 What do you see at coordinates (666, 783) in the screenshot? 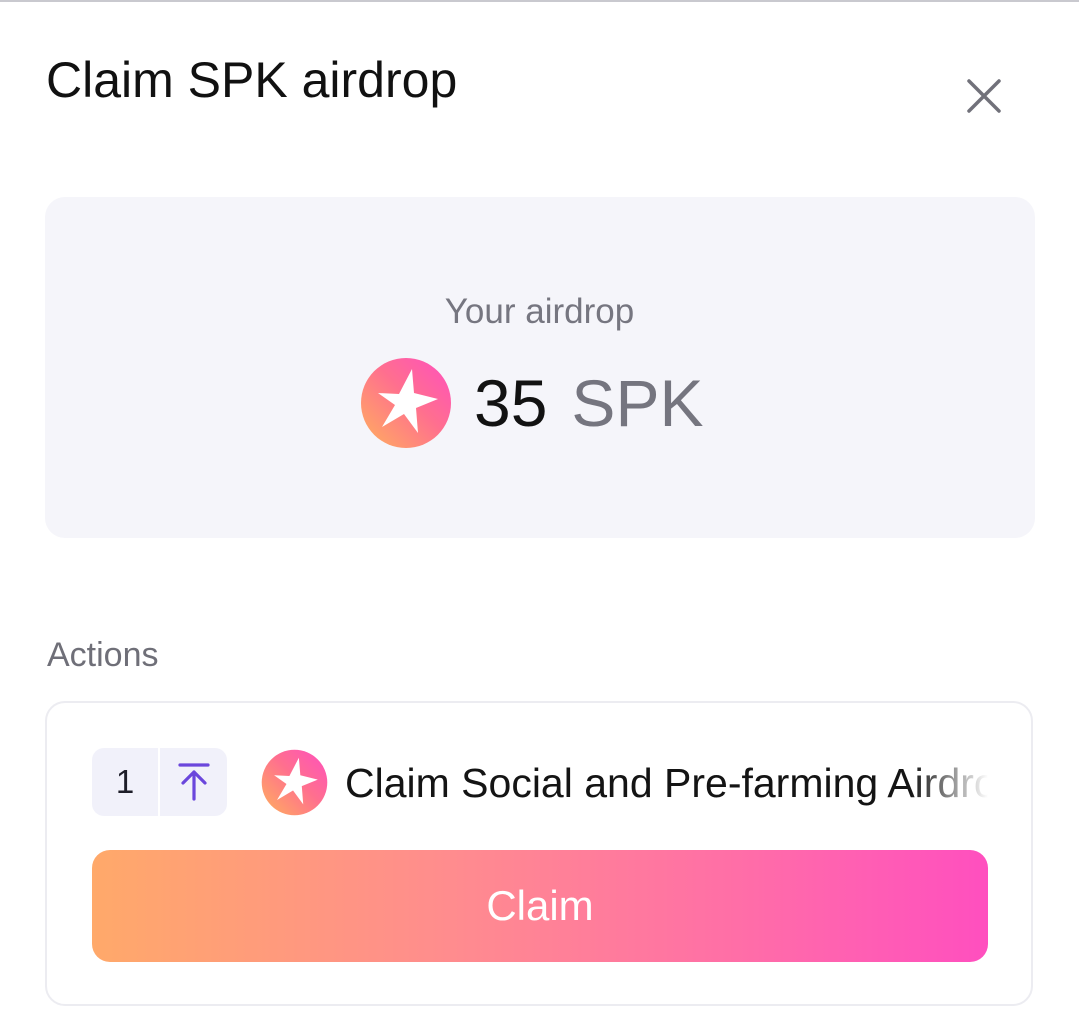
I see `action-title: Claim Social and Pre-farming Airdrop` at bounding box center [666, 783].